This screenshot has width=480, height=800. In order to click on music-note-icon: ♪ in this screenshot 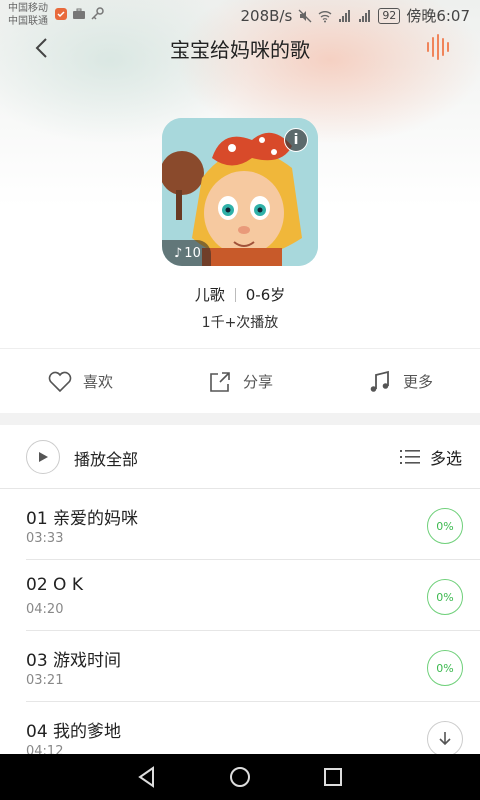, I will do `click(178, 253)`.